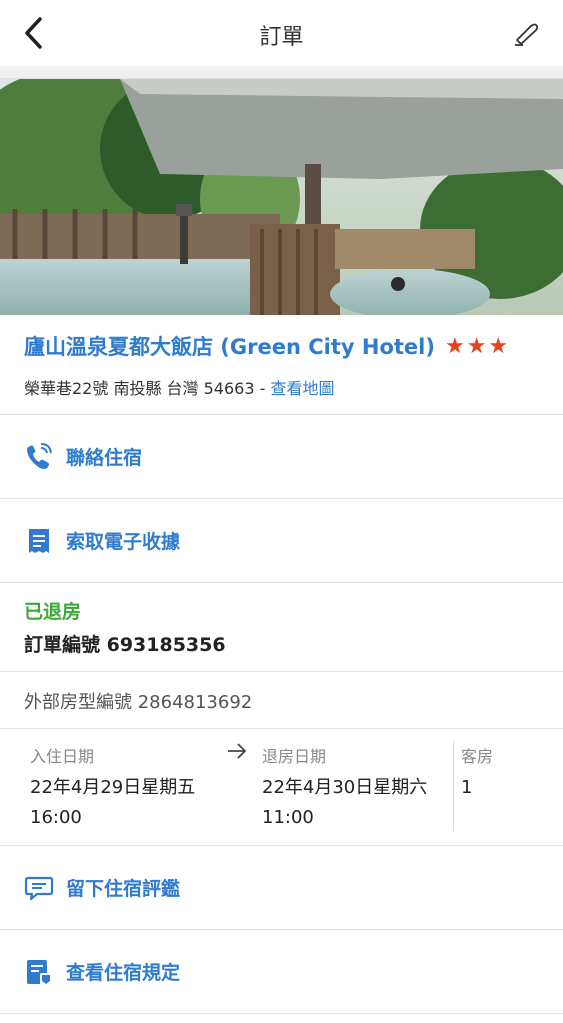 This screenshot has height=1023, width=563. What do you see at coordinates (123, 973) in the screenshot?
I see `policy-label: 查看住宿規定` at bounding box center [123, 973].